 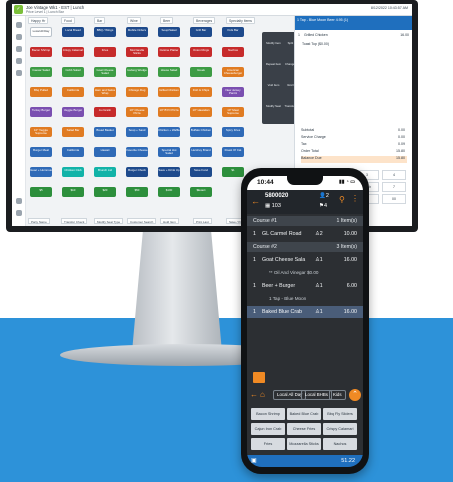 I want to click on menu-tile: Save Fund, so click(x=201, y=172).